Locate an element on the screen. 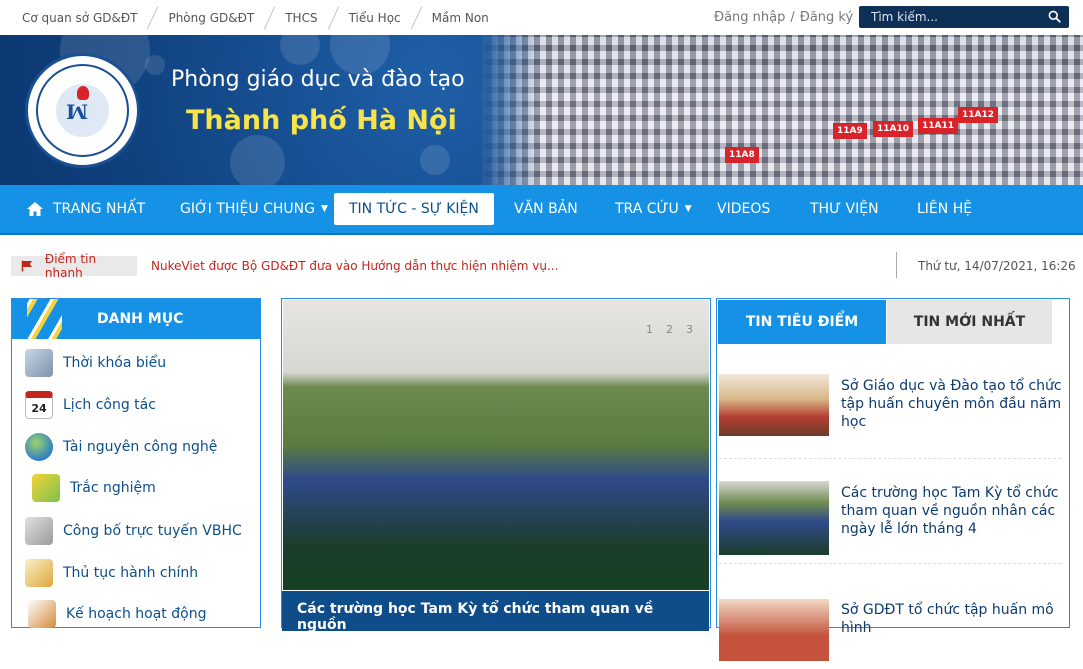  slider-pagination: 1 2 3 is located at coordinates (669, 329).